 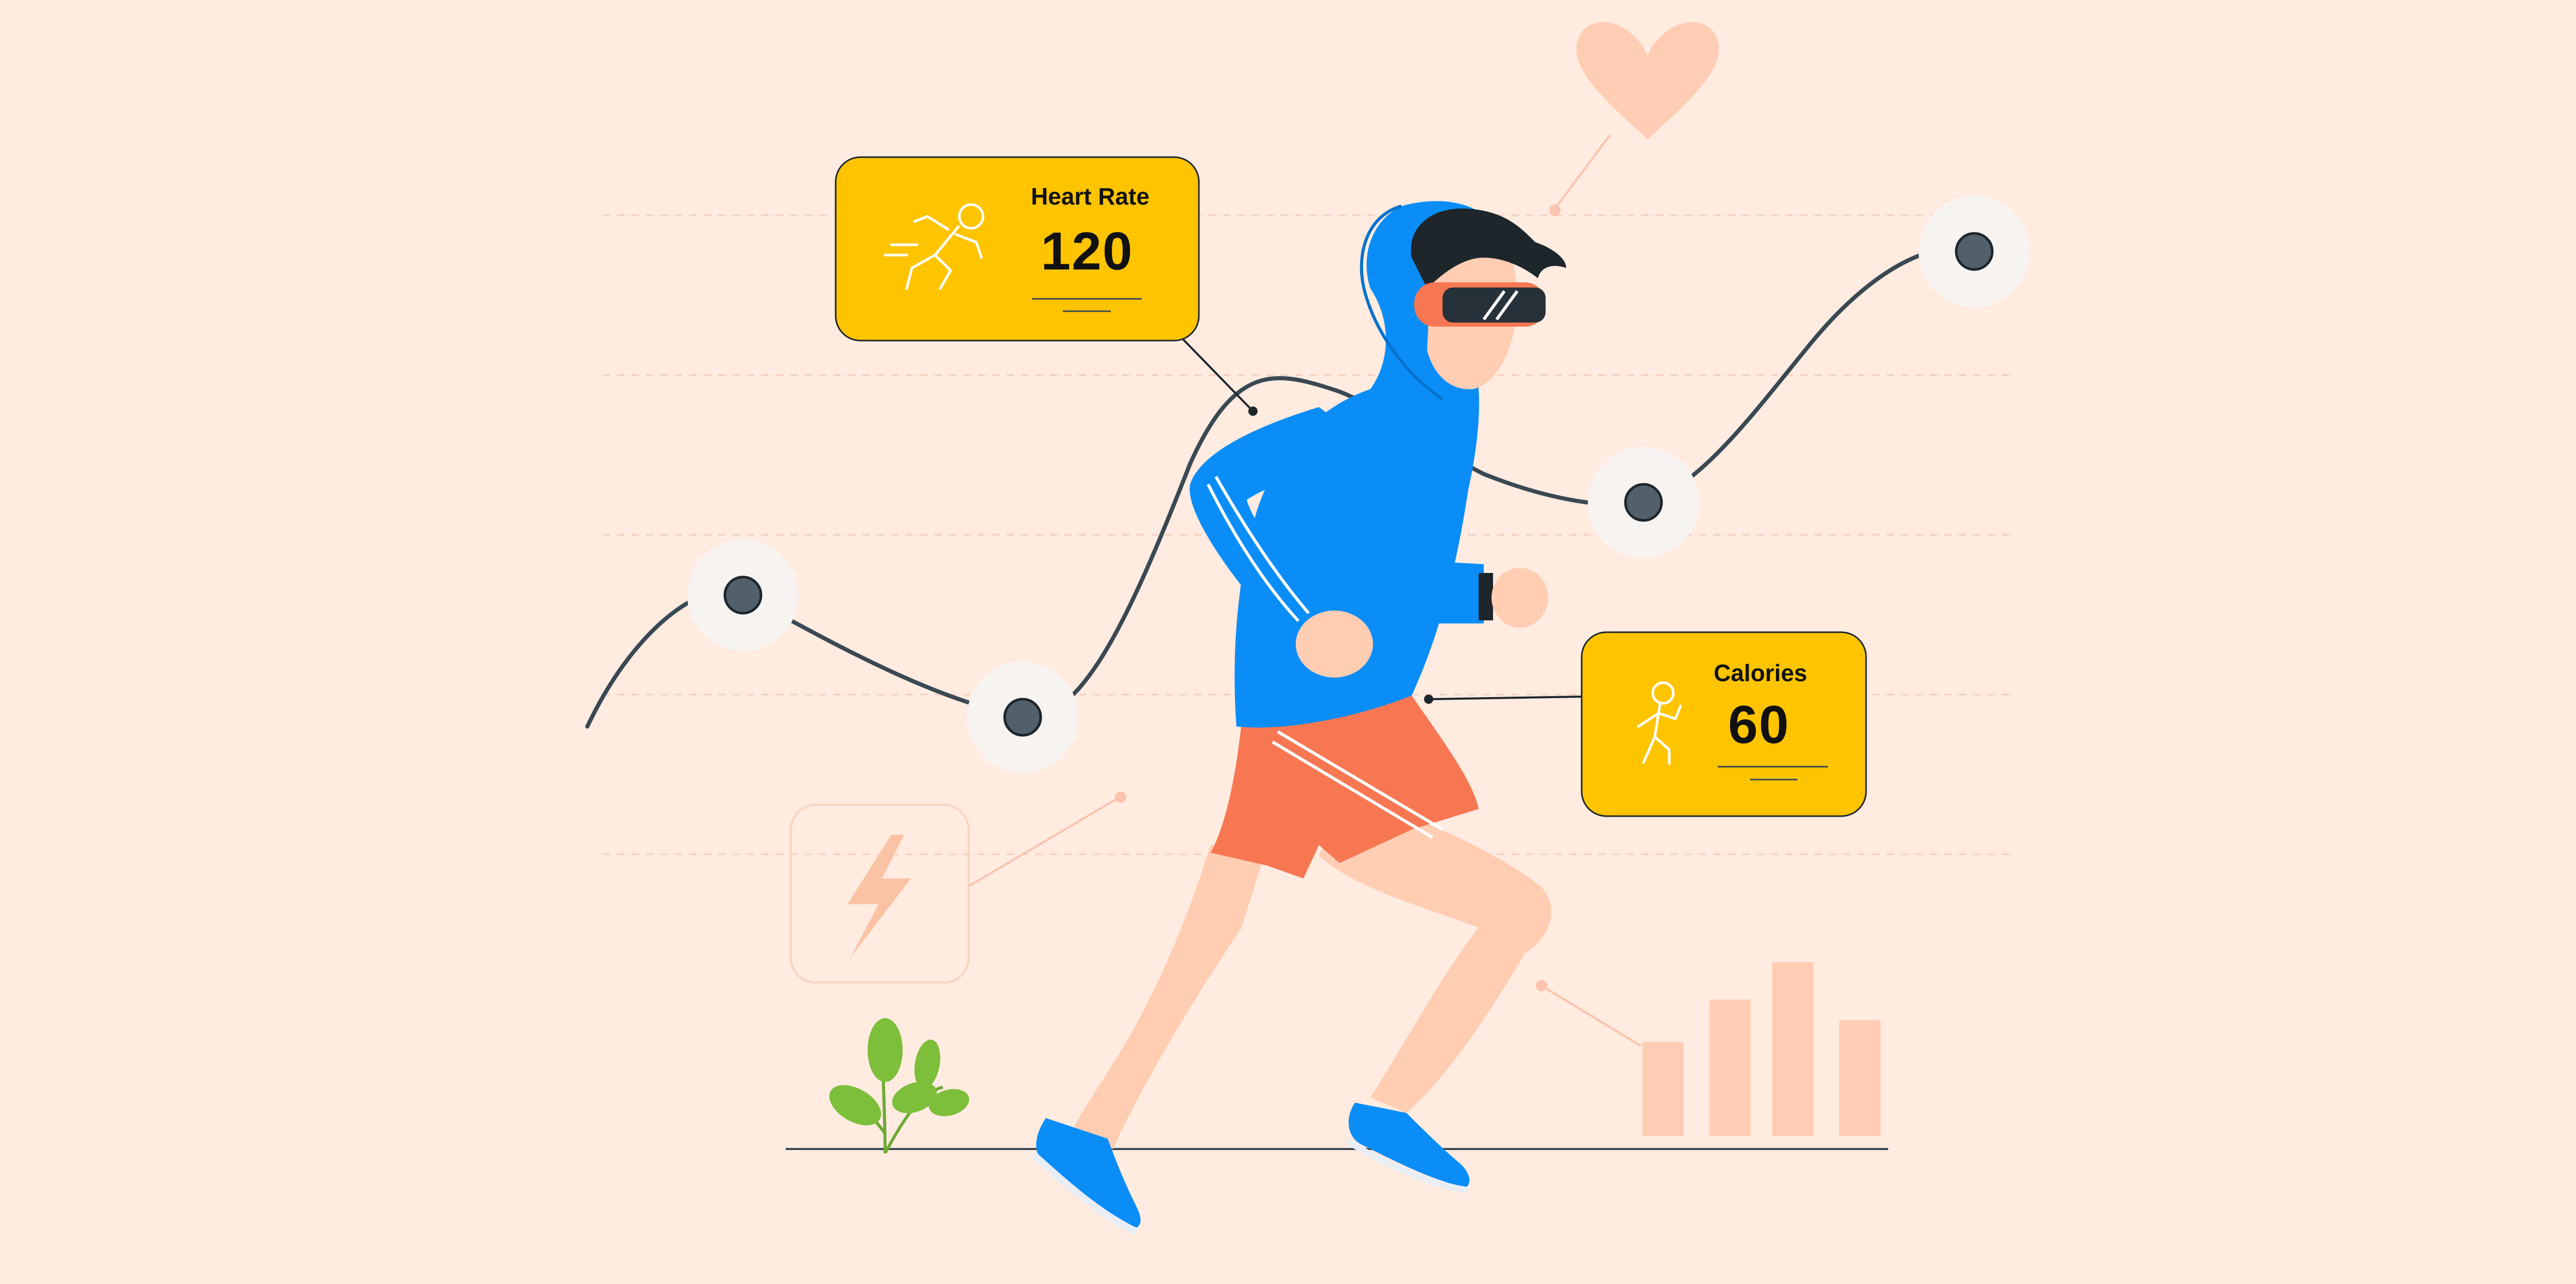 I want to click on heart-rate-label: Heart Rate, so click(x=1090, y=197).